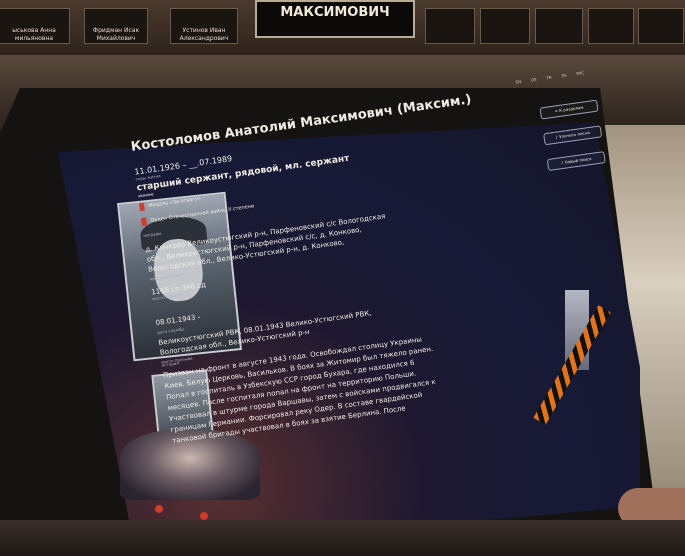  I want to click on lang-es: ES, so click(564, 76).